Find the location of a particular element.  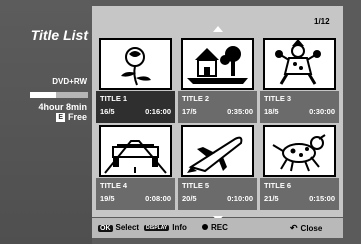

title-name: TITLE 5 is located at coordinates (196, 185).